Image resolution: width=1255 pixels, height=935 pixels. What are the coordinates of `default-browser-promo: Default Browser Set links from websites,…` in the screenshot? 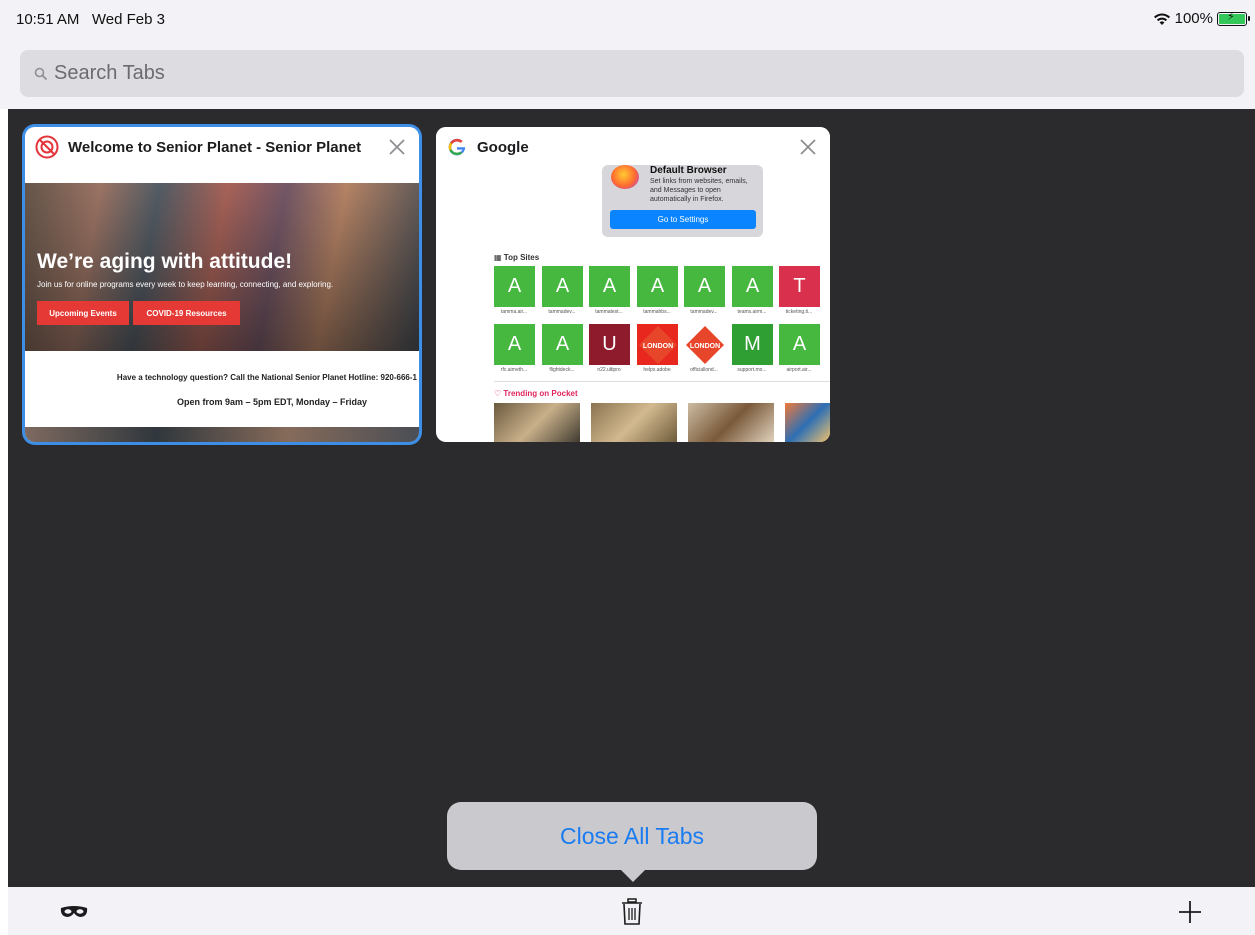 It's located at (682, 201).